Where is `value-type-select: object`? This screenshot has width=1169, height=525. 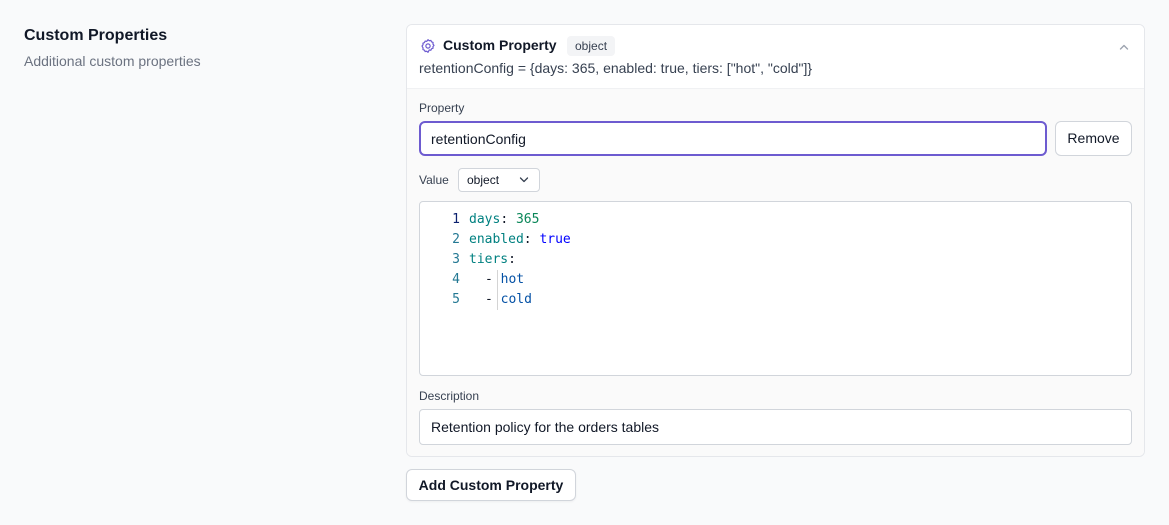 value-type-select: object is located at coordinates (499, 180).